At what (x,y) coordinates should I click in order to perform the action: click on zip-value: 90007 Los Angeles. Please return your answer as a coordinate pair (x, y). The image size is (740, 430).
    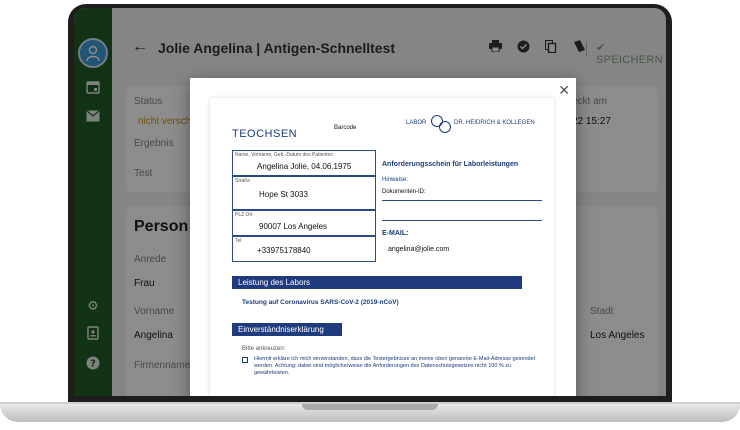
    Looking at the image, I should click on (293, 226).